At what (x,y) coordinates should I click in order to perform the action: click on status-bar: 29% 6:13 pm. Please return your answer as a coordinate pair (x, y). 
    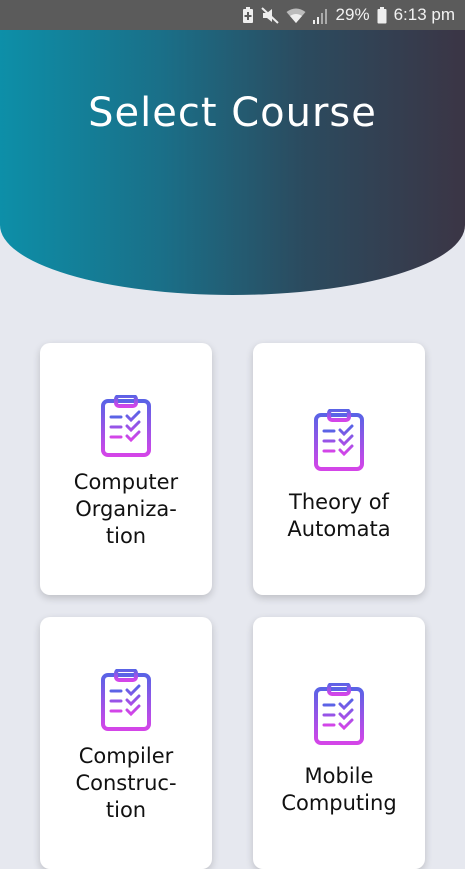
    Looking at the image, I should click on (232, 15).